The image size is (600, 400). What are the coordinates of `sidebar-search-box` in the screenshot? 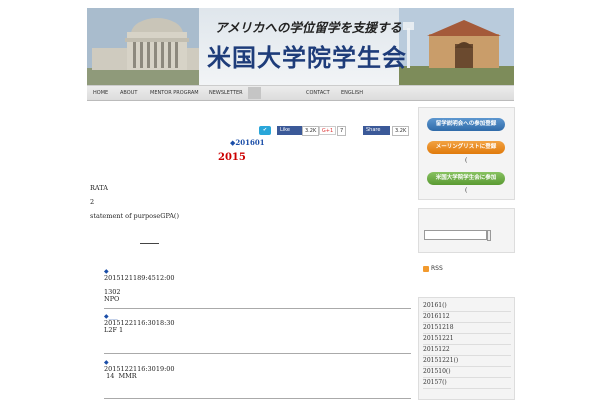 It's located at (466, 230).